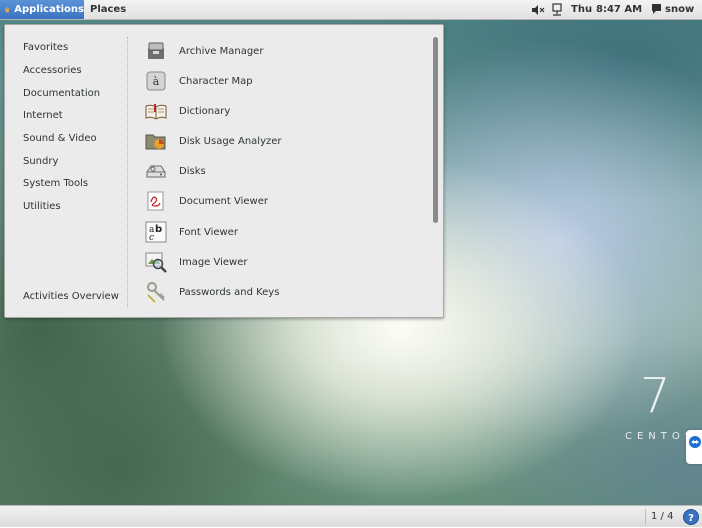 The image size is (702, 528). Describe the element at coordinates (60, 138) in the screenshot. I see `category-sound-video: Sound & Video` at that location.